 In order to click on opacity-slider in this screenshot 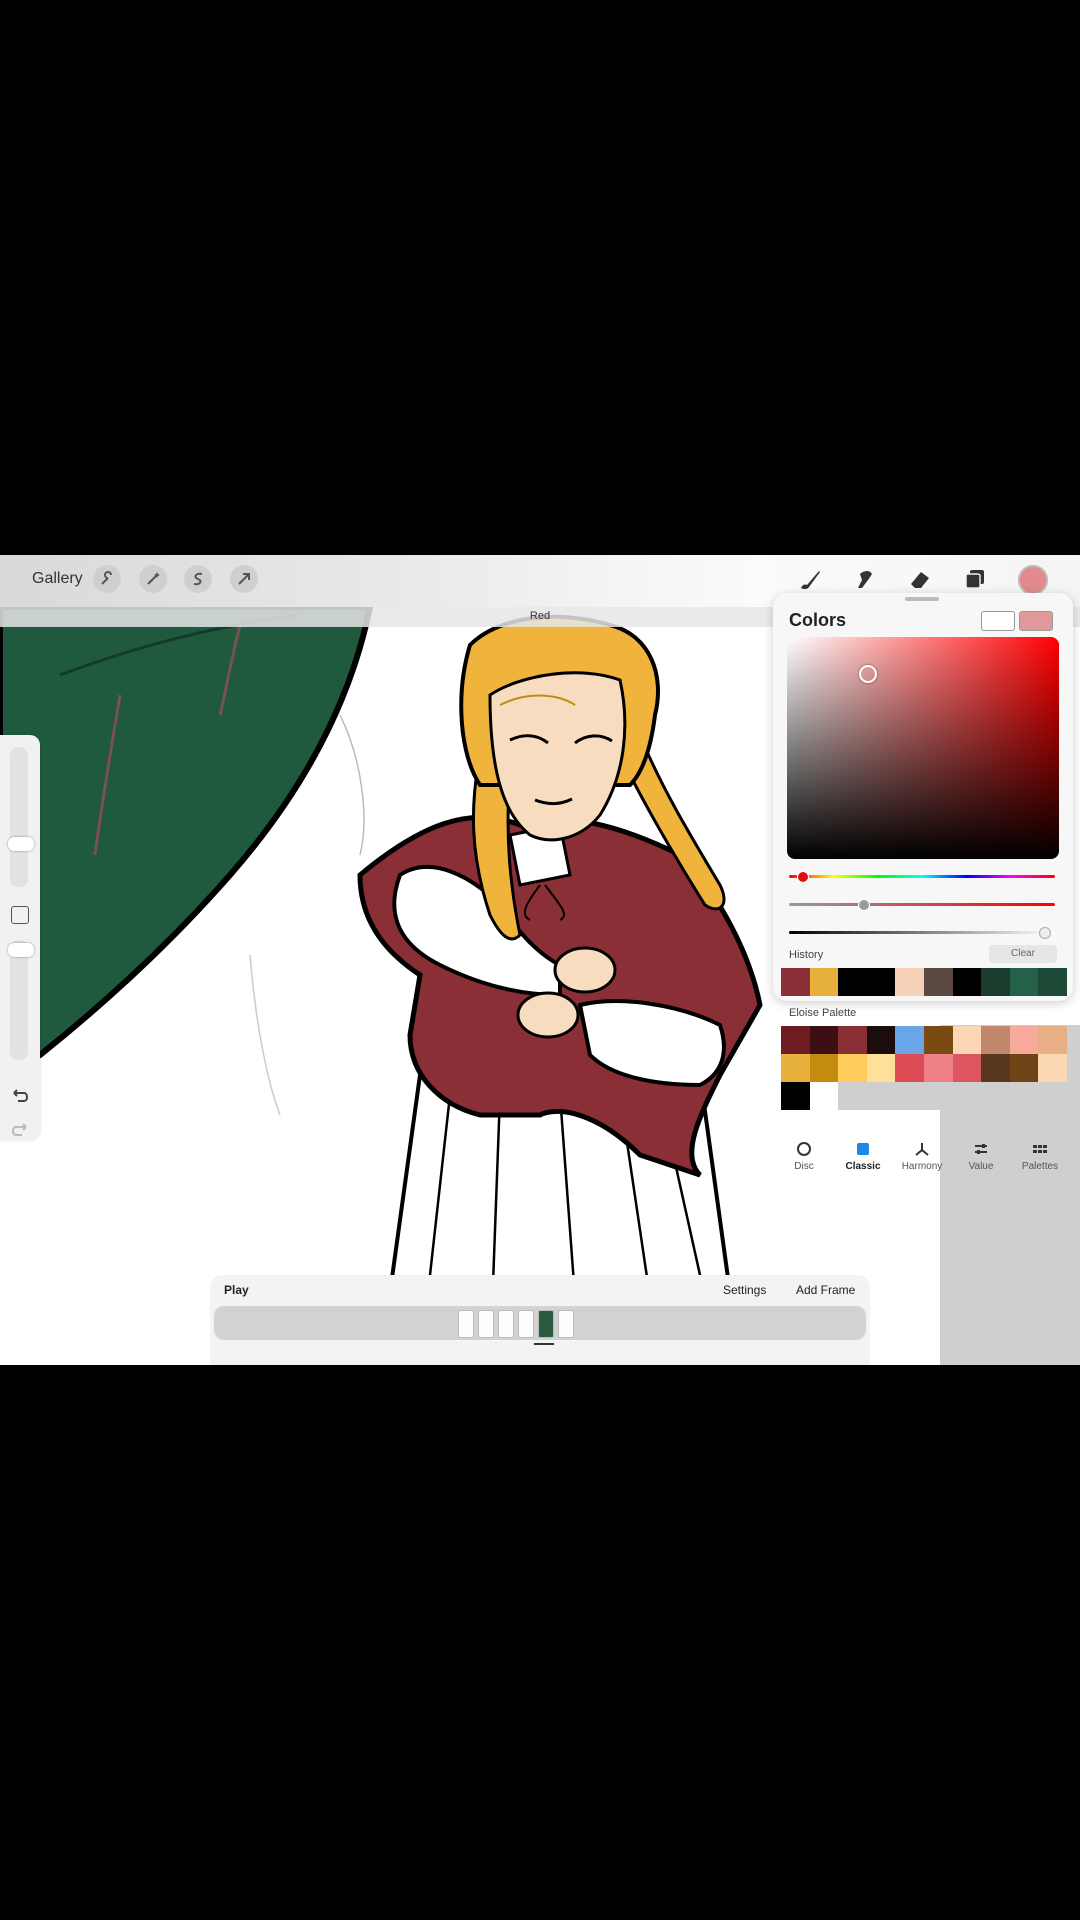, I will do `click(19, 1000)`.